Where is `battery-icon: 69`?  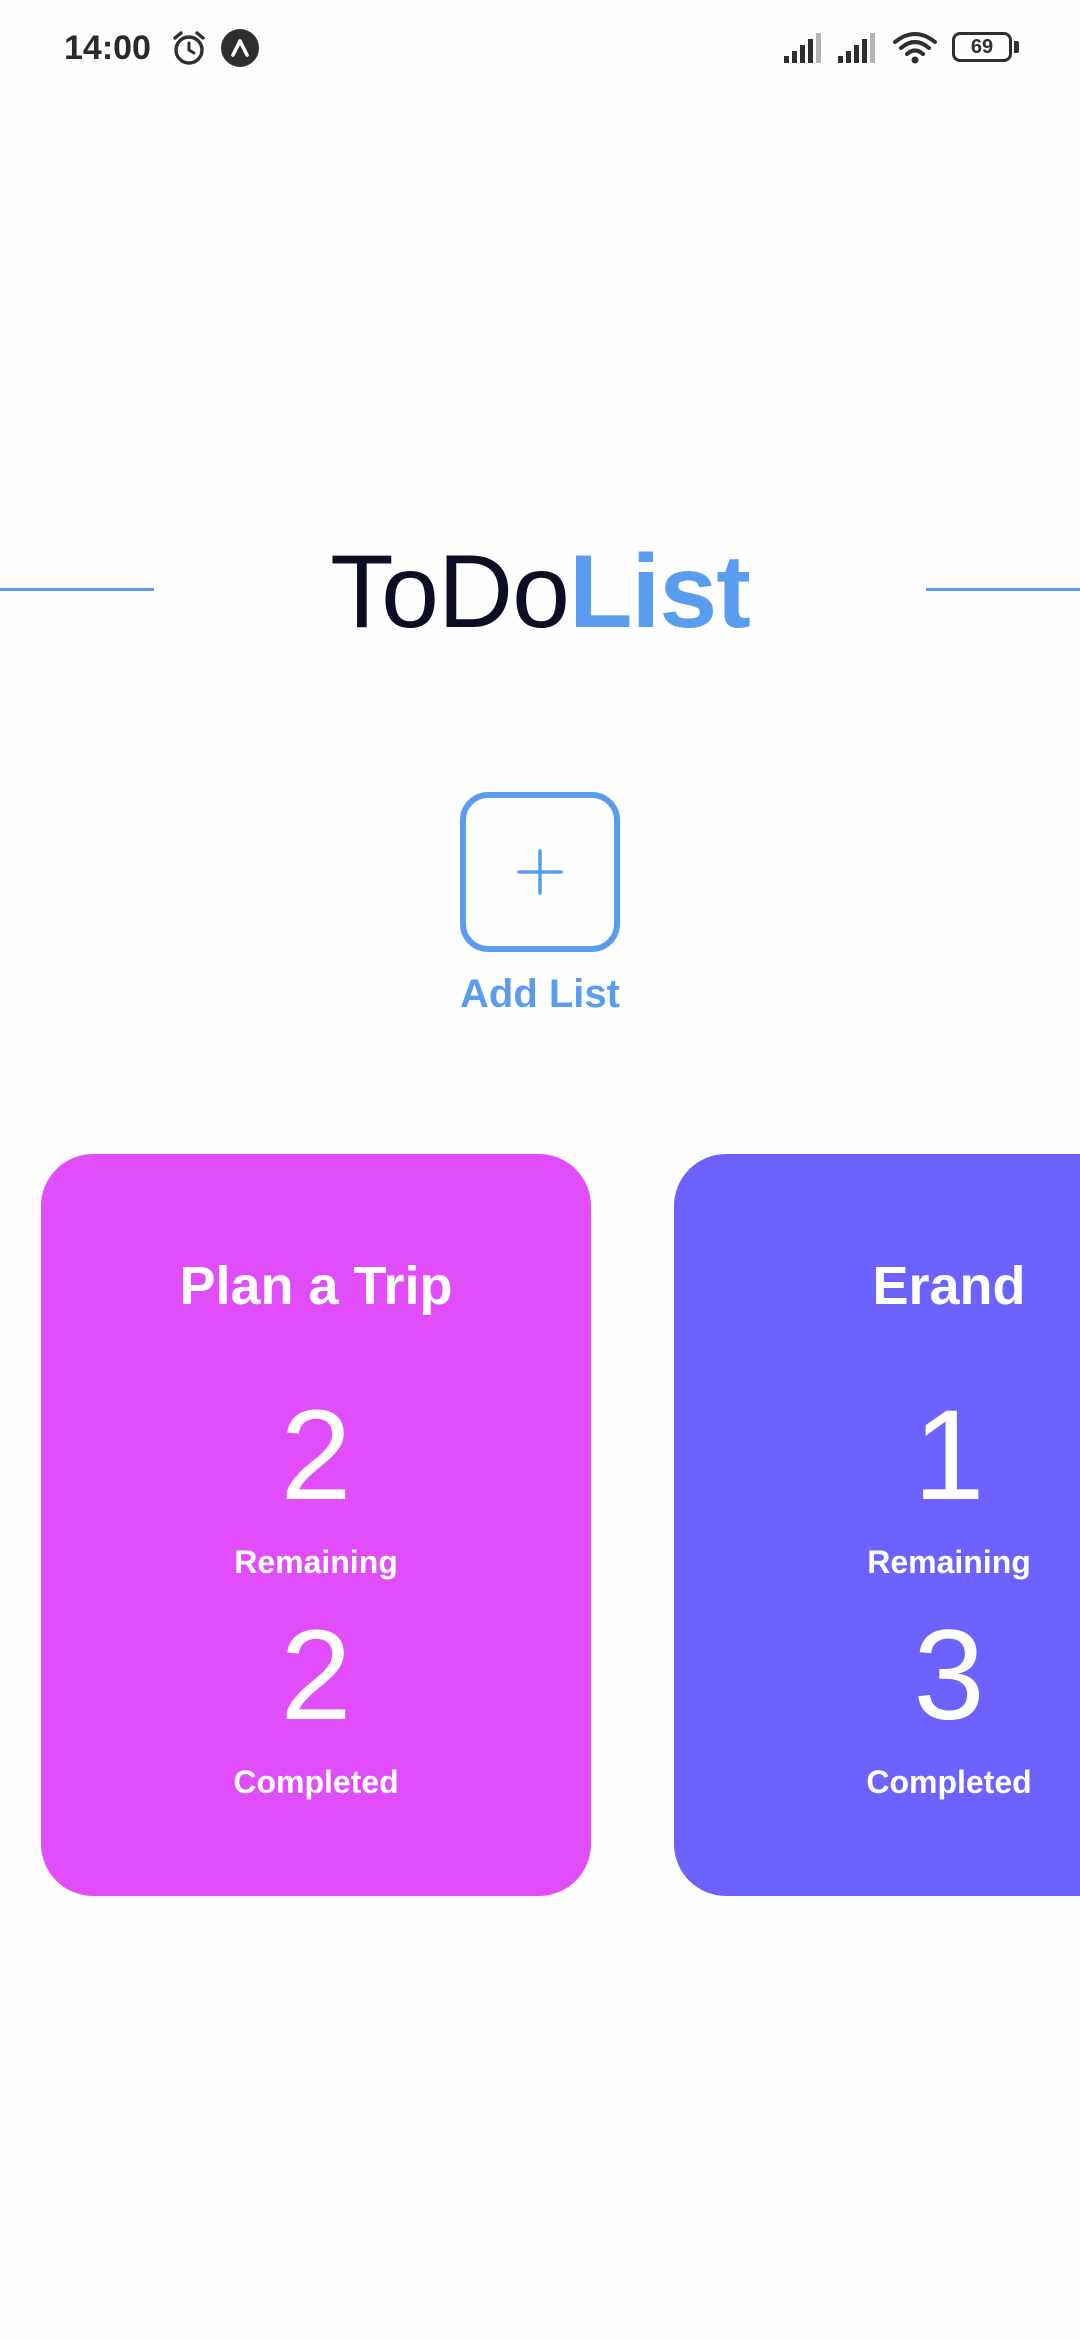
battery-icon: 69 is located at coordinates (982, 47).